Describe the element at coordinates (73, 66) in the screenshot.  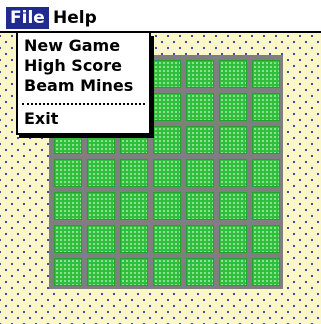
I see `menu-item-high-score: High Score` at that location.